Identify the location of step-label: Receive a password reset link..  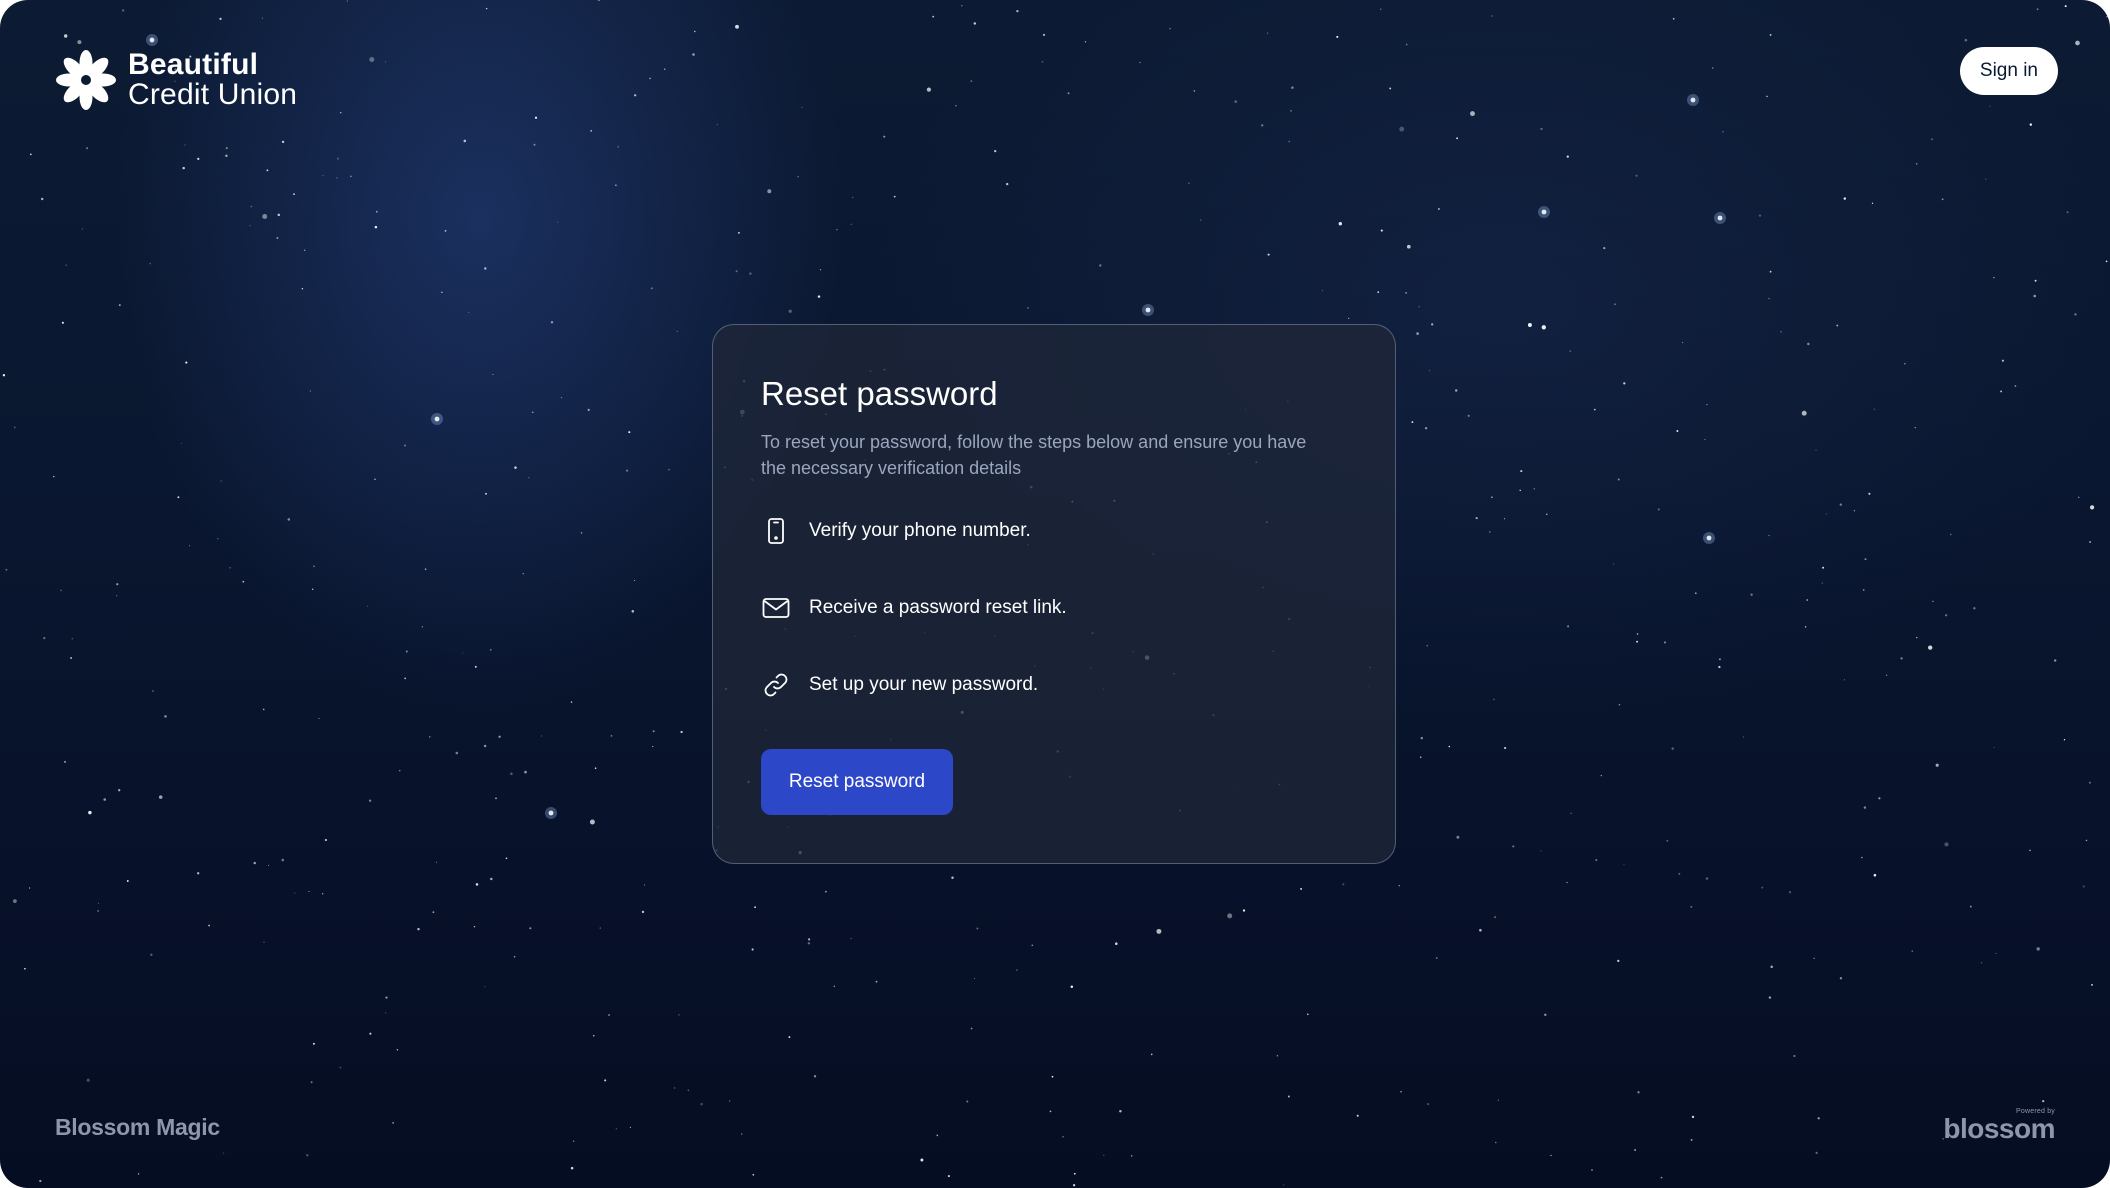
(938, 607).